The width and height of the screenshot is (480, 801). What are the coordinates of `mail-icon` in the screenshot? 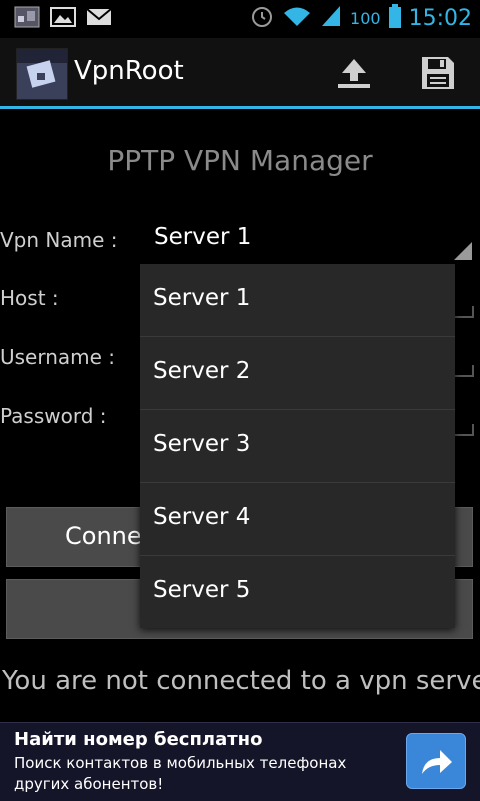 It's located at (99, 17).